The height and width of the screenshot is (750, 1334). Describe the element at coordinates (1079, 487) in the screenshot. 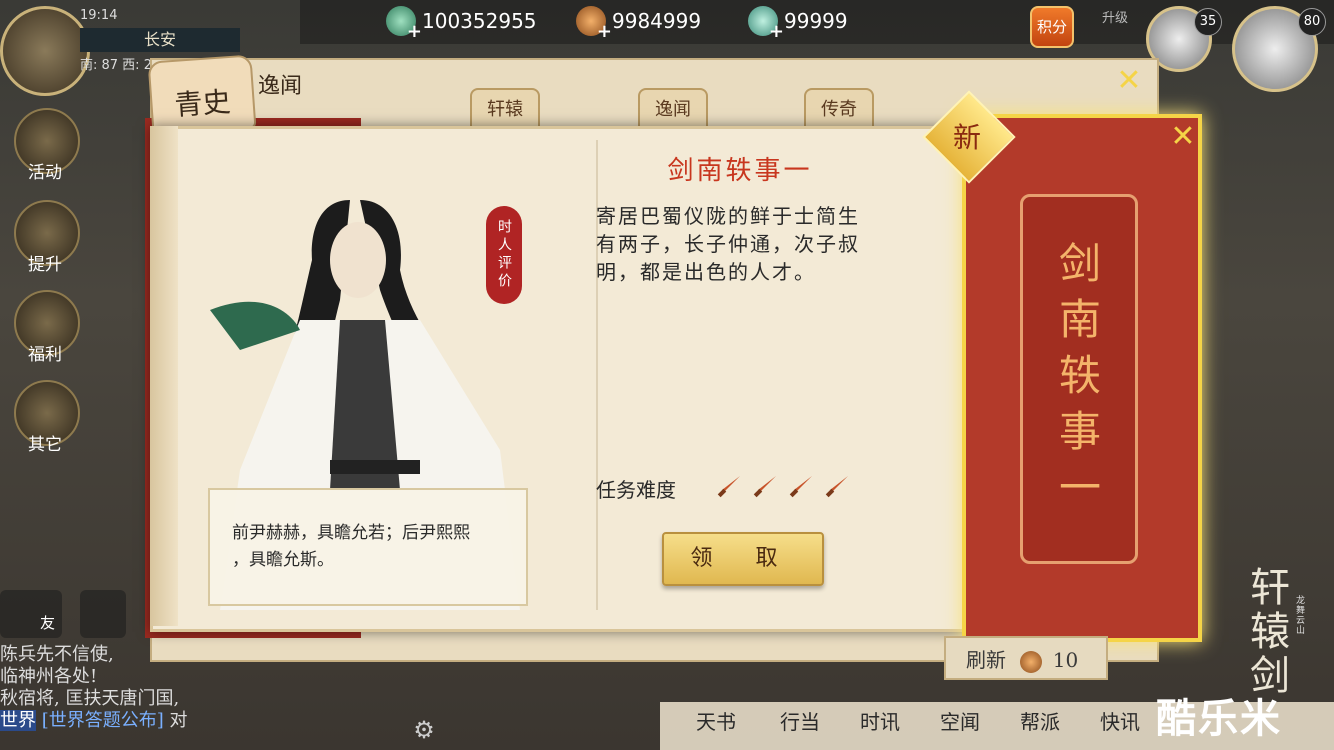

I see `card-char: 一` at that location.